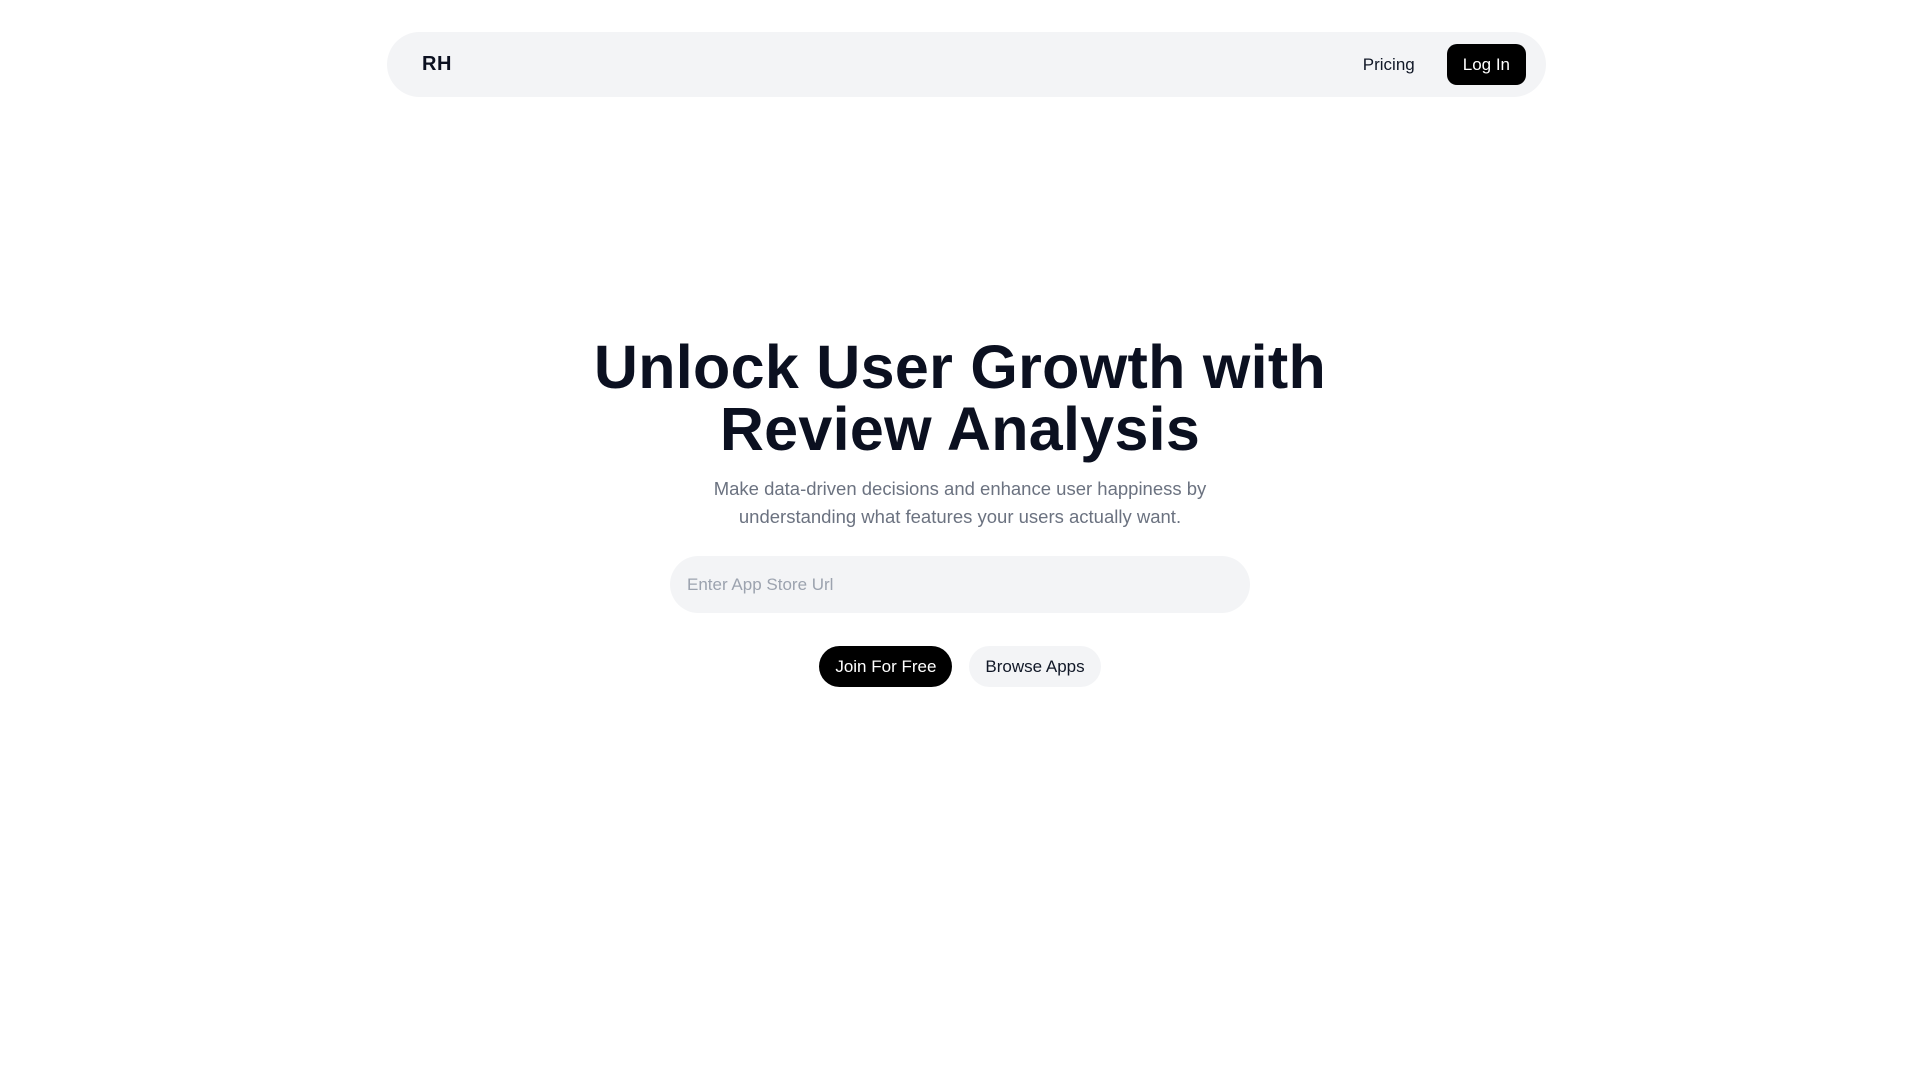 The width and height of the screenshot is (1920, 1080). What do you see at coordinates (1486, 64) in the screenshot?
I see `login-button: Log In` at bounding box center [1486, 64].